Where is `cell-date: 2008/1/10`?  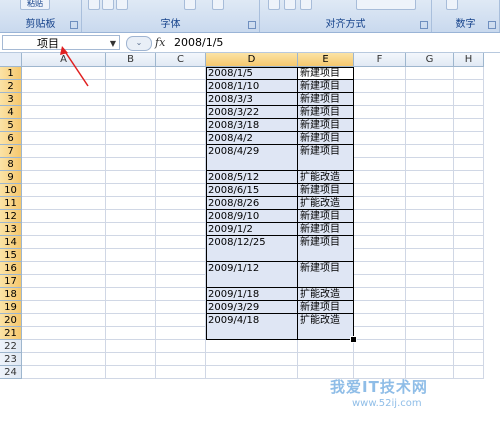 cell-date: 2008/1/10 is located at coordinates (252, 86).